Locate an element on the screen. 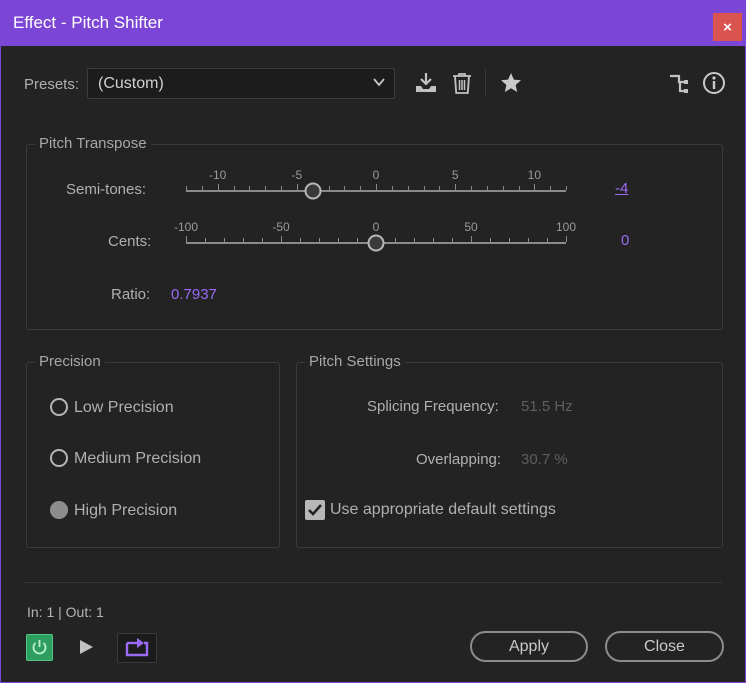 This screenshot has width=746, height=683. overlapping-label: Overlapping: is located at coordinates (459, 459).